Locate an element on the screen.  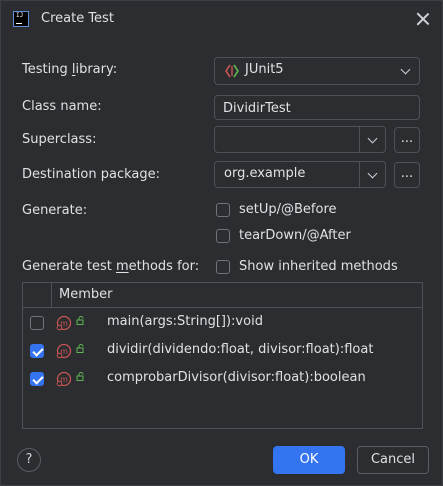
class-name-field is located at coordinates (317, 107).